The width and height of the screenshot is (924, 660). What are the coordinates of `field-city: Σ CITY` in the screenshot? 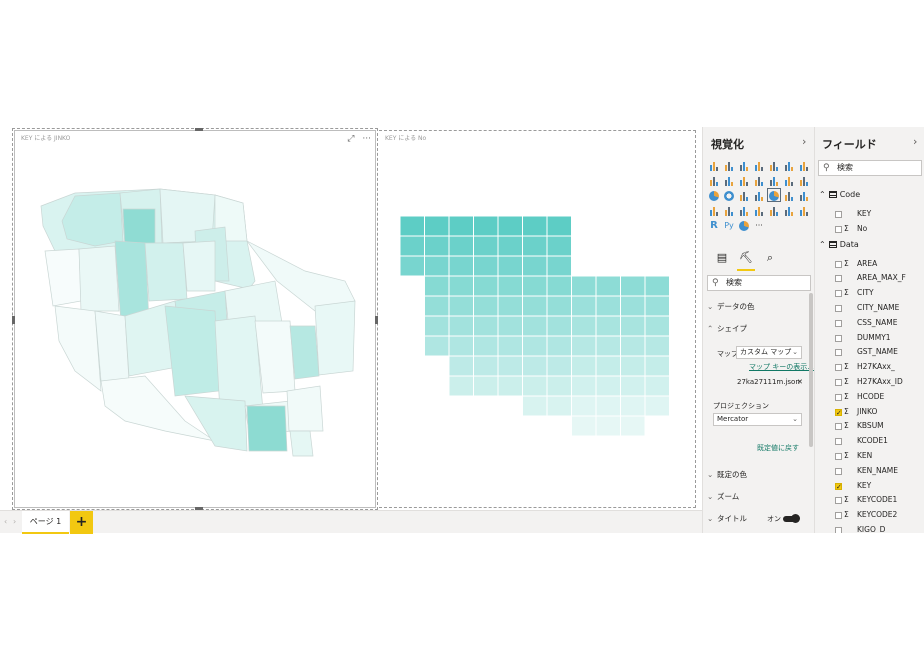 It's located at (879, 293).